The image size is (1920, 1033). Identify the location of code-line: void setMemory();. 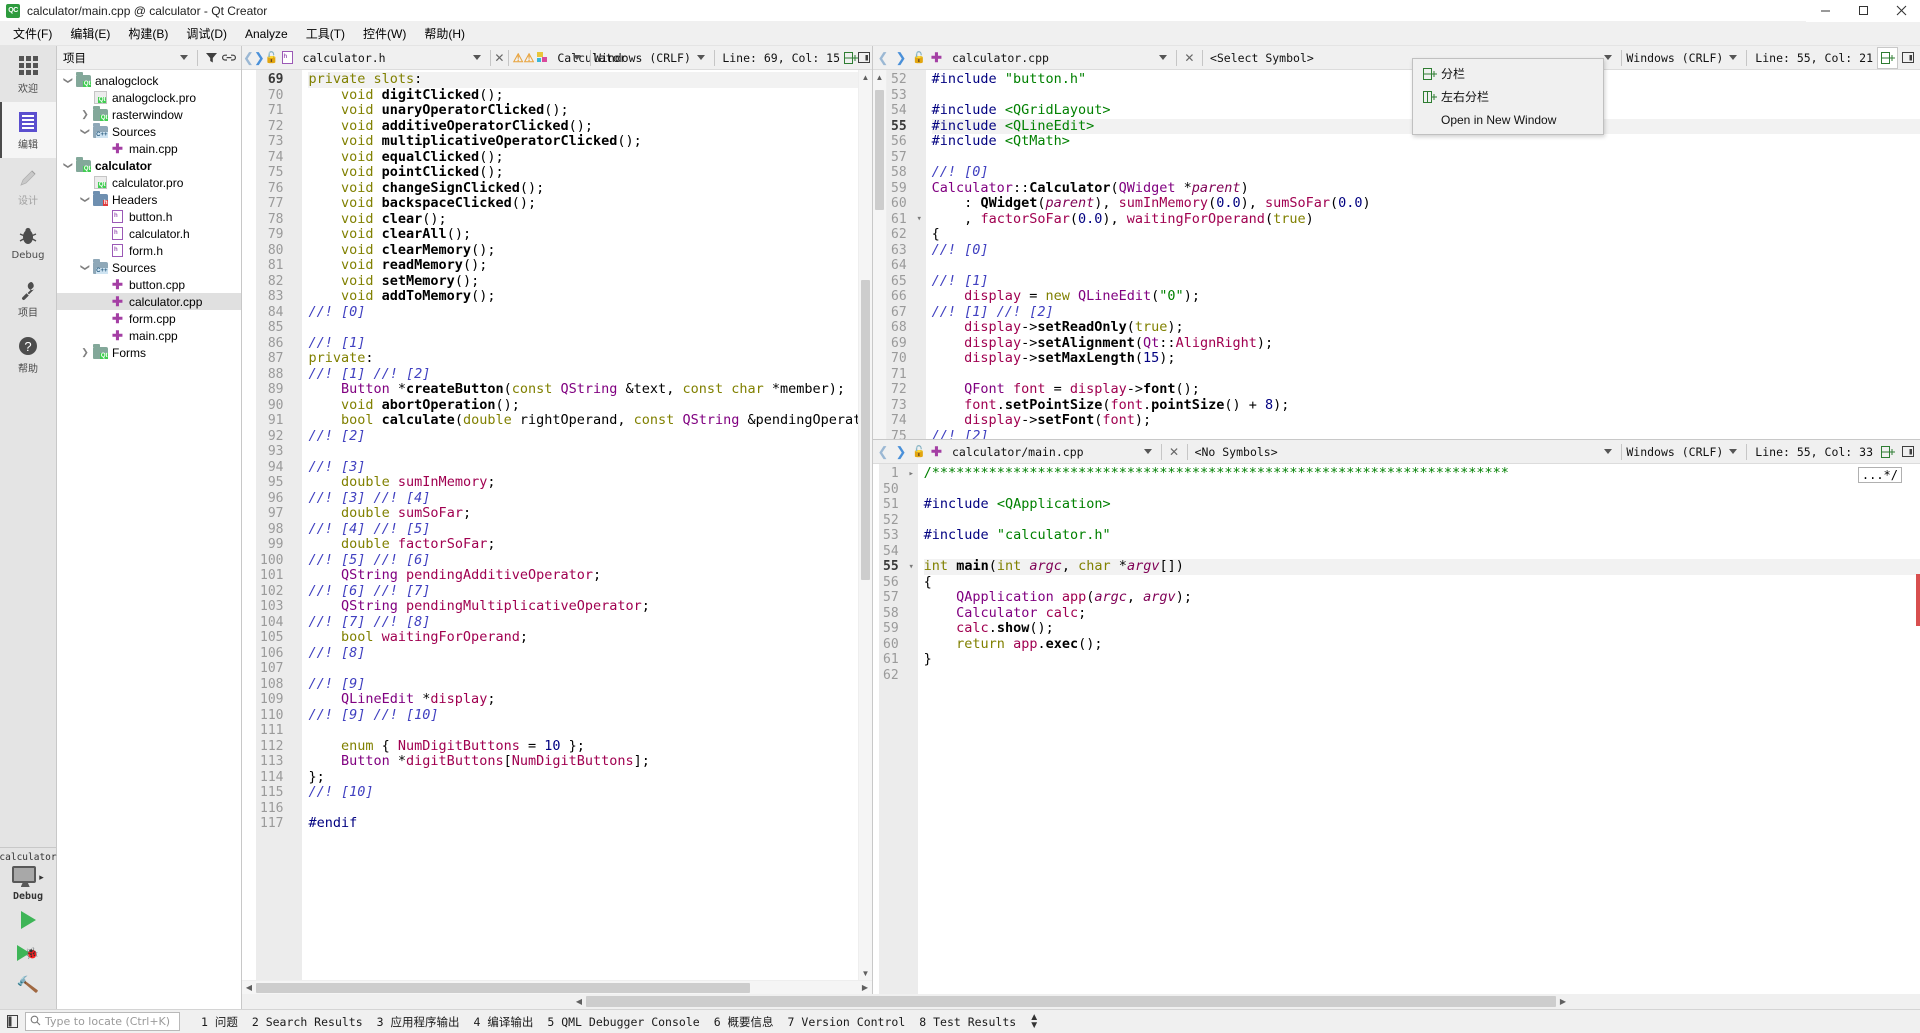
(583, 281).